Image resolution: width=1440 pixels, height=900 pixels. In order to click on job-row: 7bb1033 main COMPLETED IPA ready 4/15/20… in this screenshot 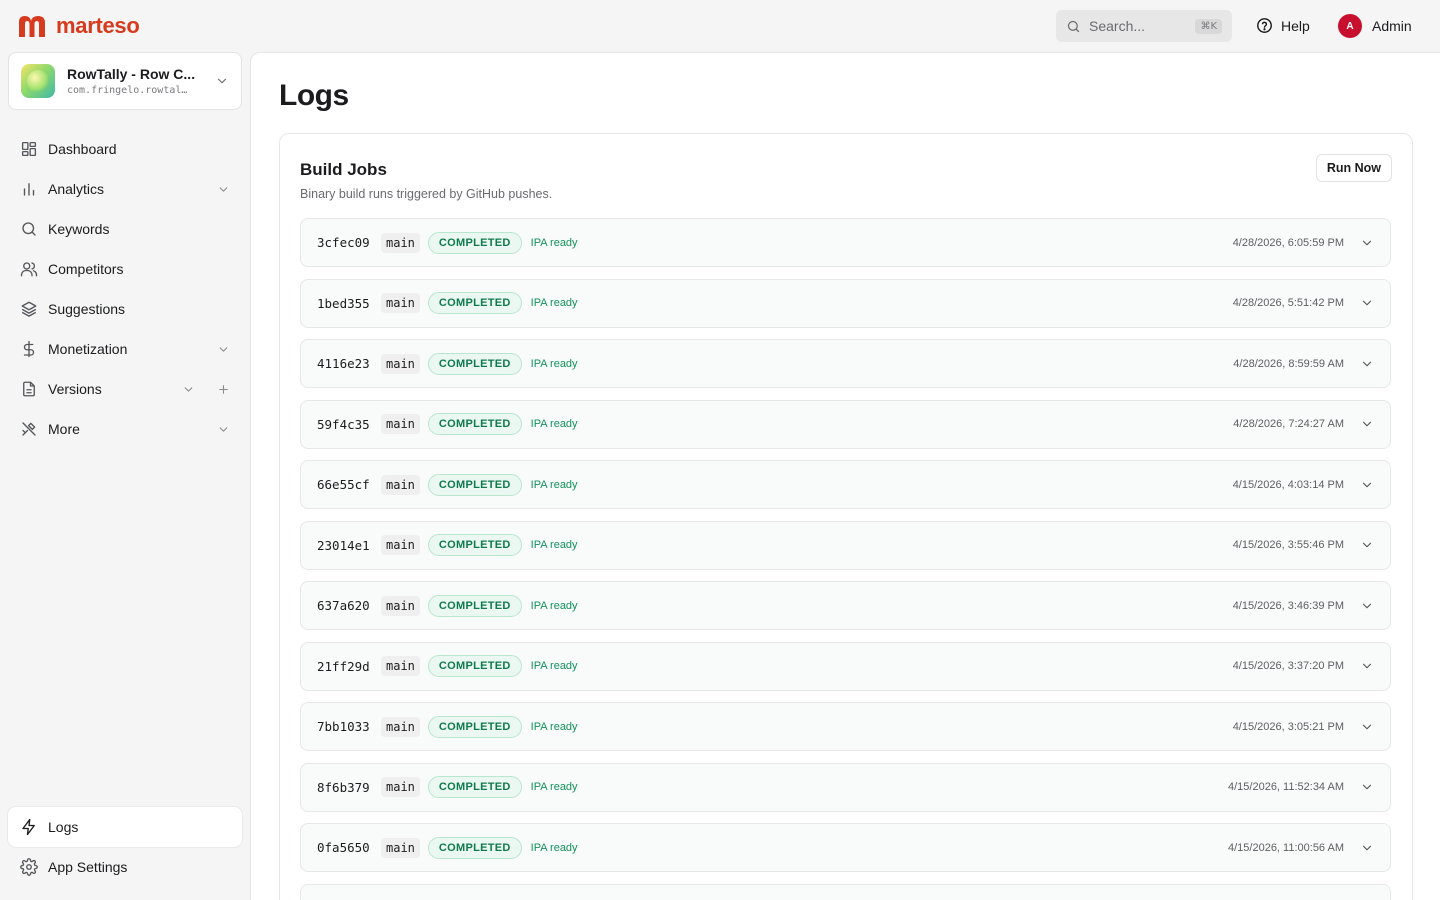, I will do `click(845, 726)`.